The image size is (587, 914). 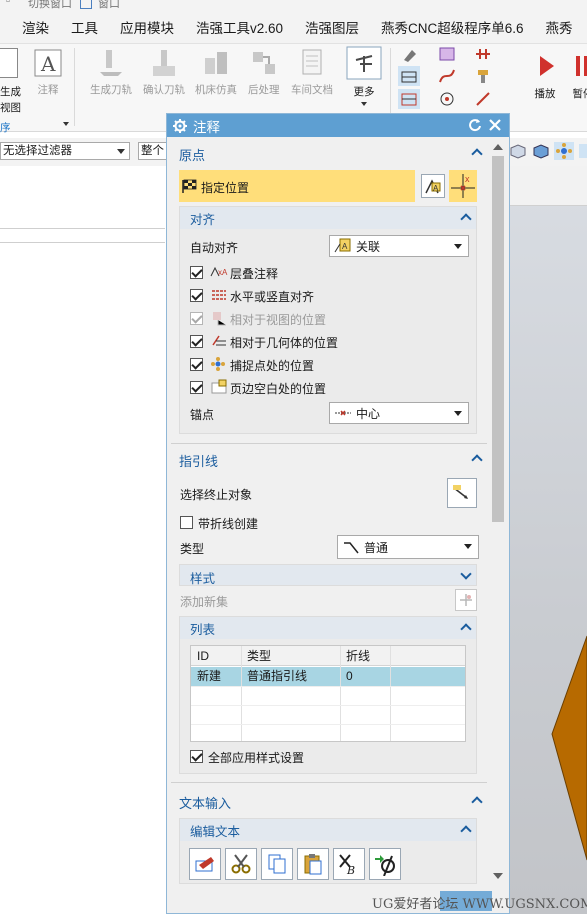 What do you see at coordinates (277, 864) in the screenshot?
I see `copy-button` at bounding box center [277, 864].